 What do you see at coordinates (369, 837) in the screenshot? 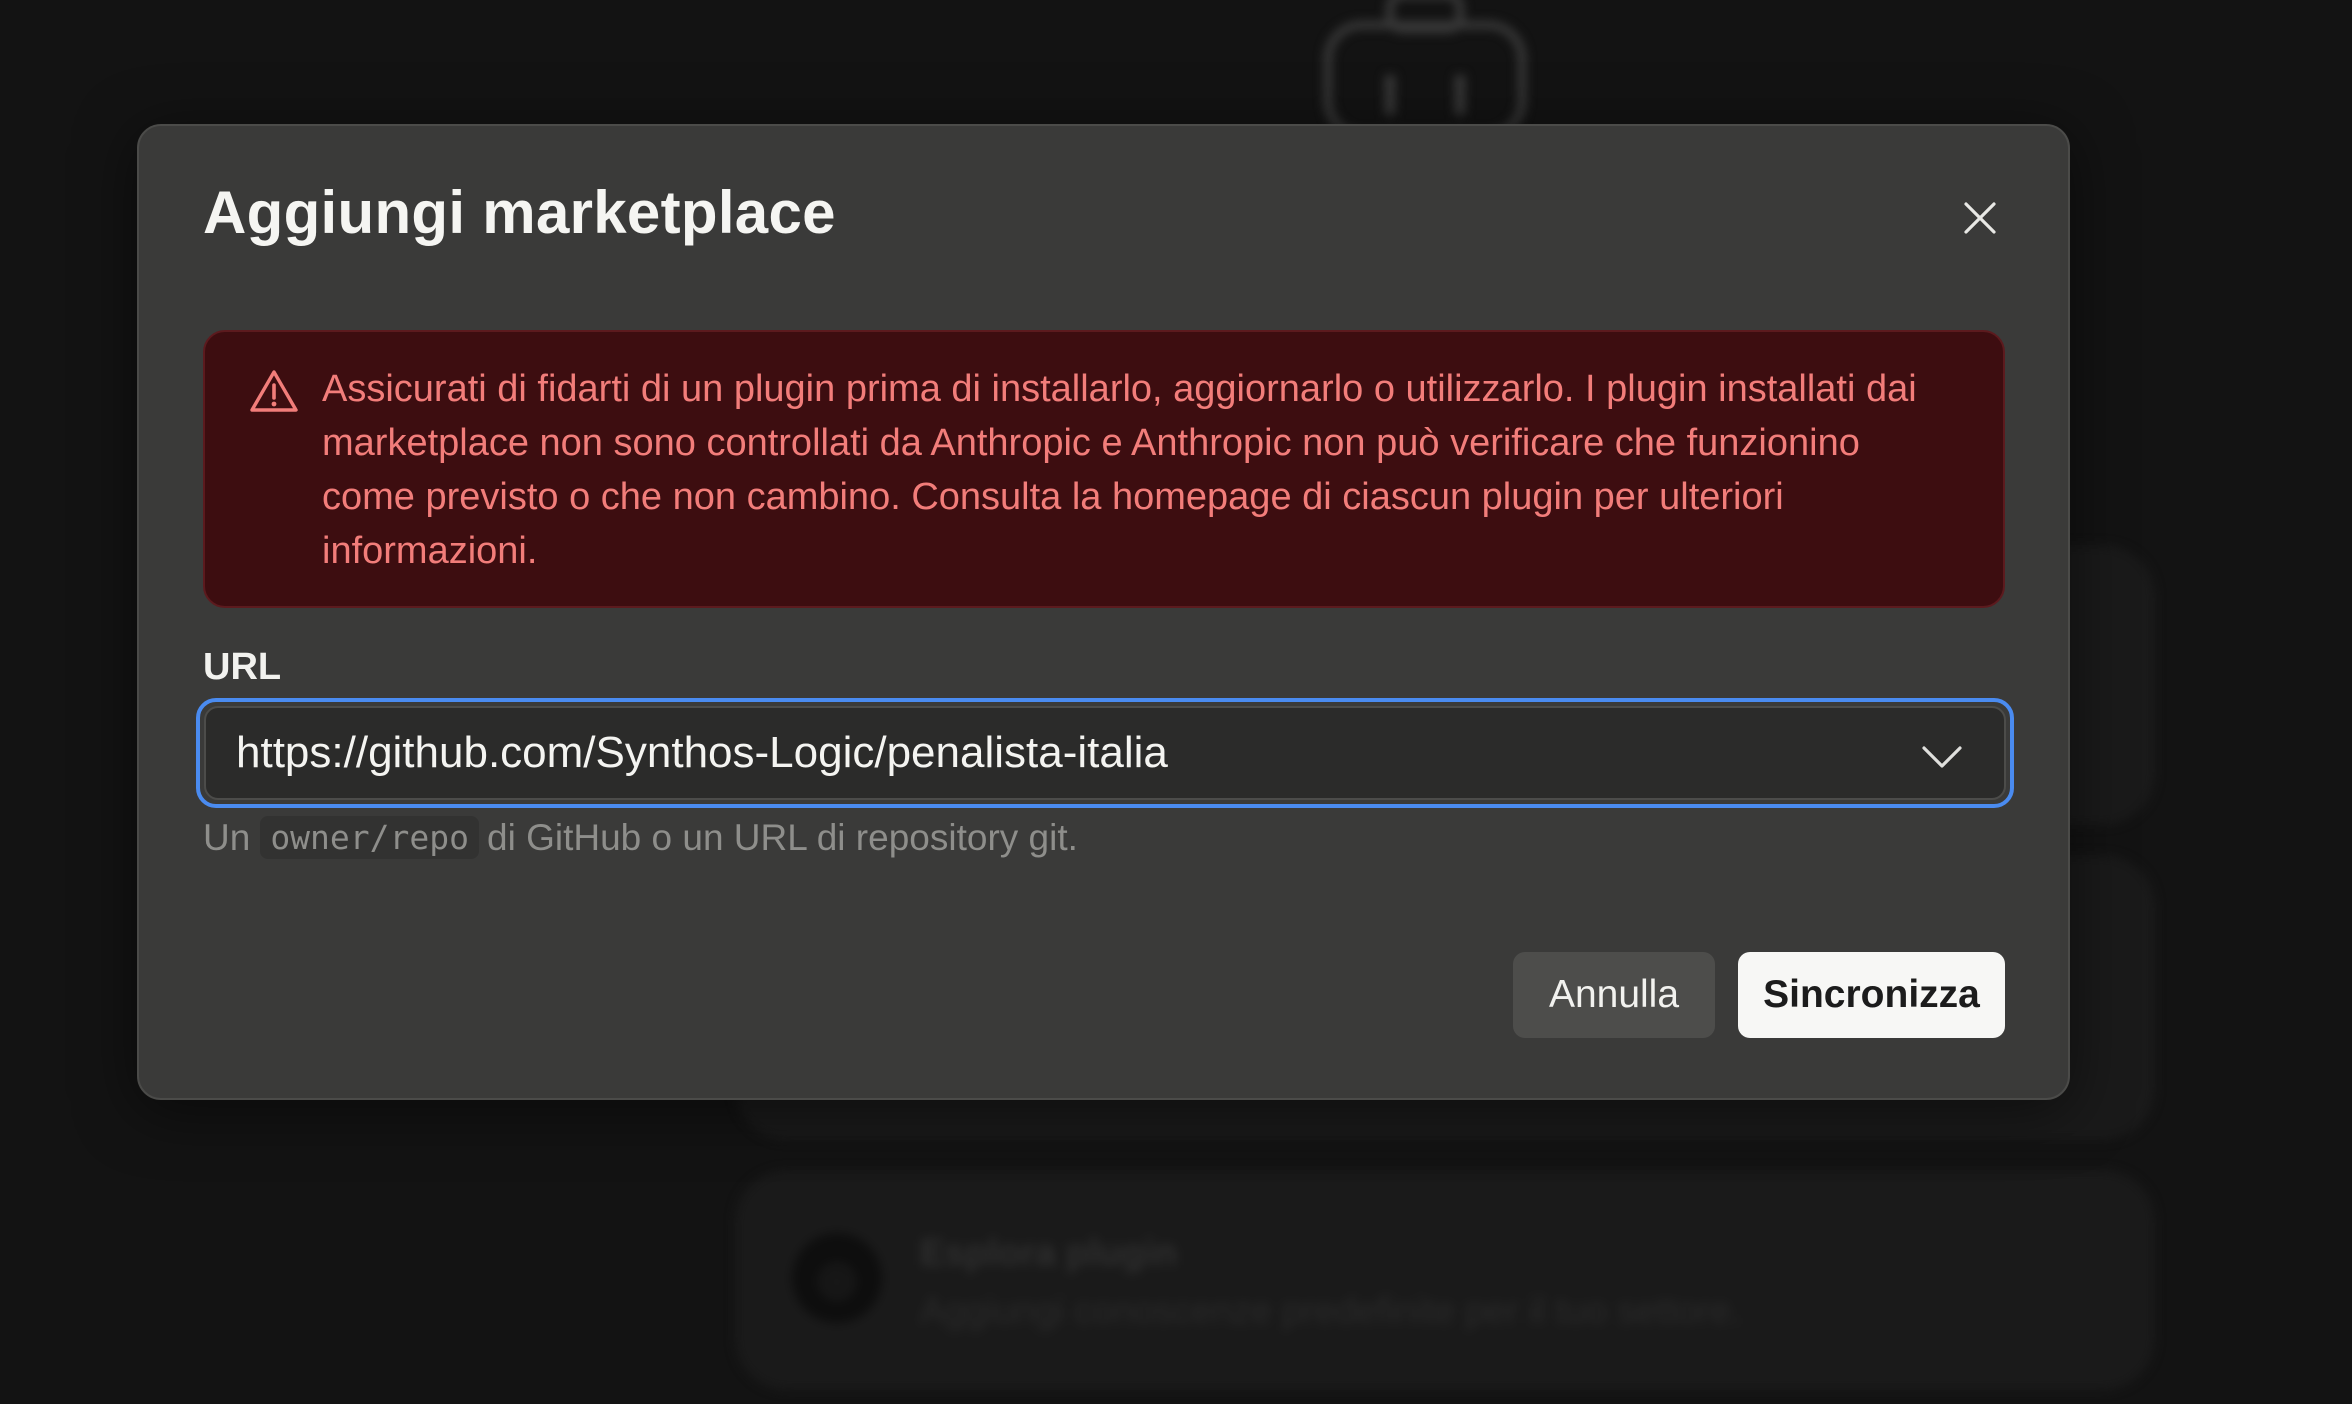
I see `helper-code: owner/repo` at bounding box center [369, 837].